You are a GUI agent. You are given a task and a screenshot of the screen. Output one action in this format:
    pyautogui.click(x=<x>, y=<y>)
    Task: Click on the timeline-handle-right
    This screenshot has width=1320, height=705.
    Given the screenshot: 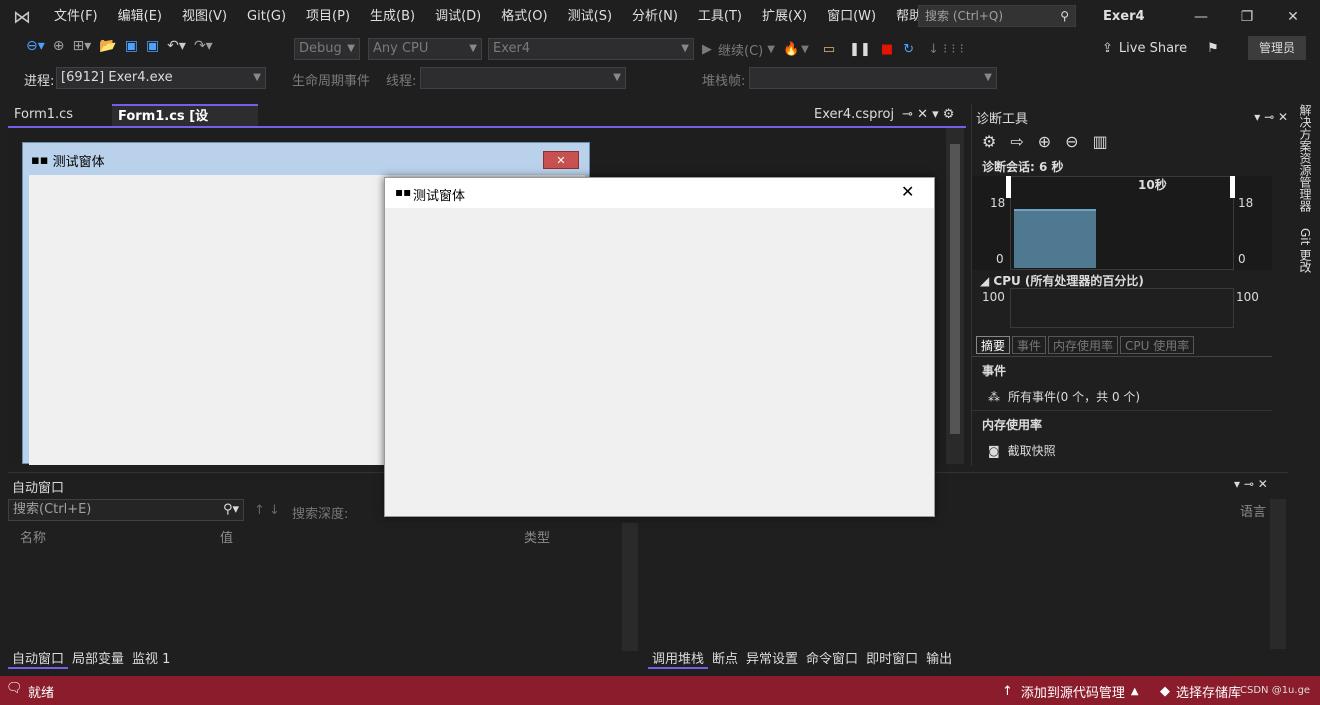 What is the action you would take?
    pyautogui.click(x=1232, y=187)
    